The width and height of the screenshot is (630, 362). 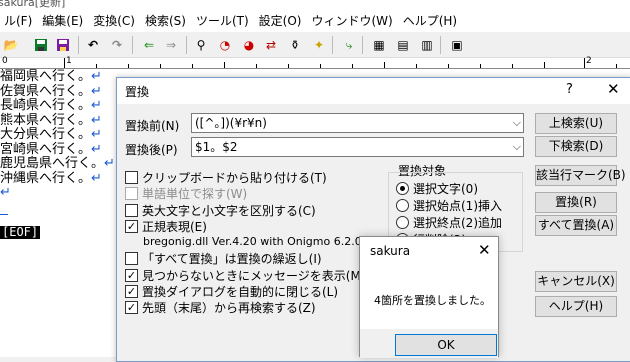 What do you see at coordinates (152, 126) in the screenshot?
I see `replace-before-label: 置換前(N)` at bounding box center [152, 126].